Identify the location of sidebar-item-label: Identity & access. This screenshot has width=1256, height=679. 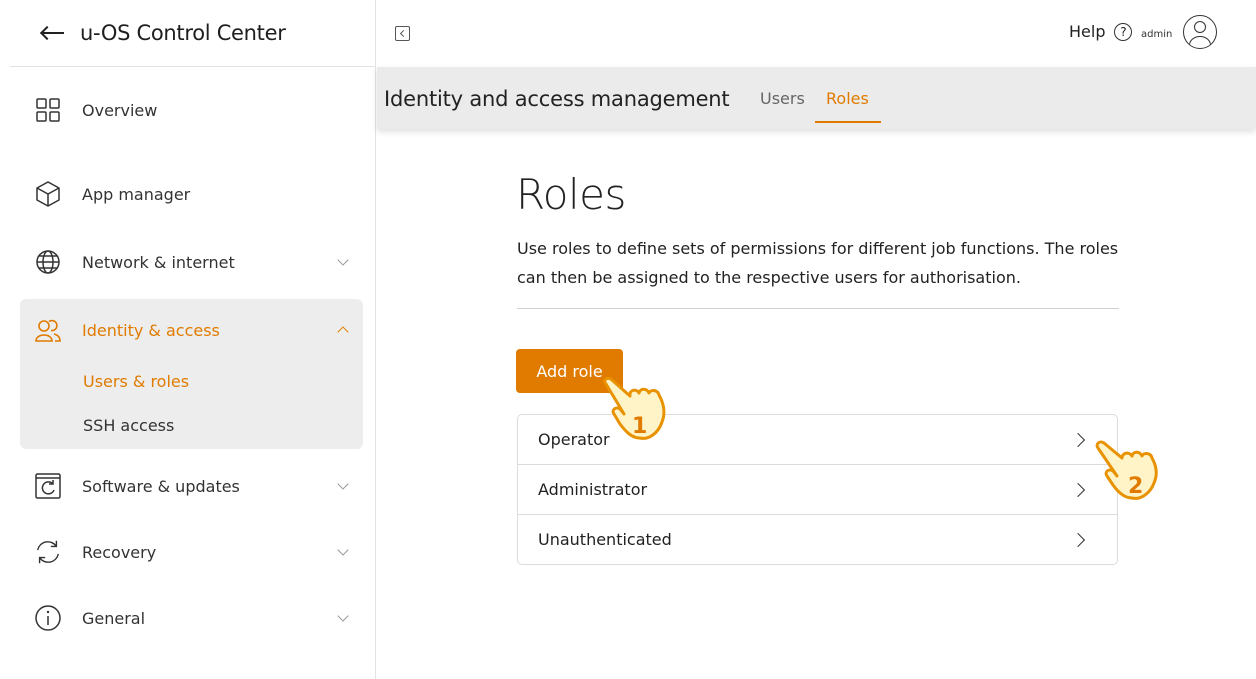
(151, 330).